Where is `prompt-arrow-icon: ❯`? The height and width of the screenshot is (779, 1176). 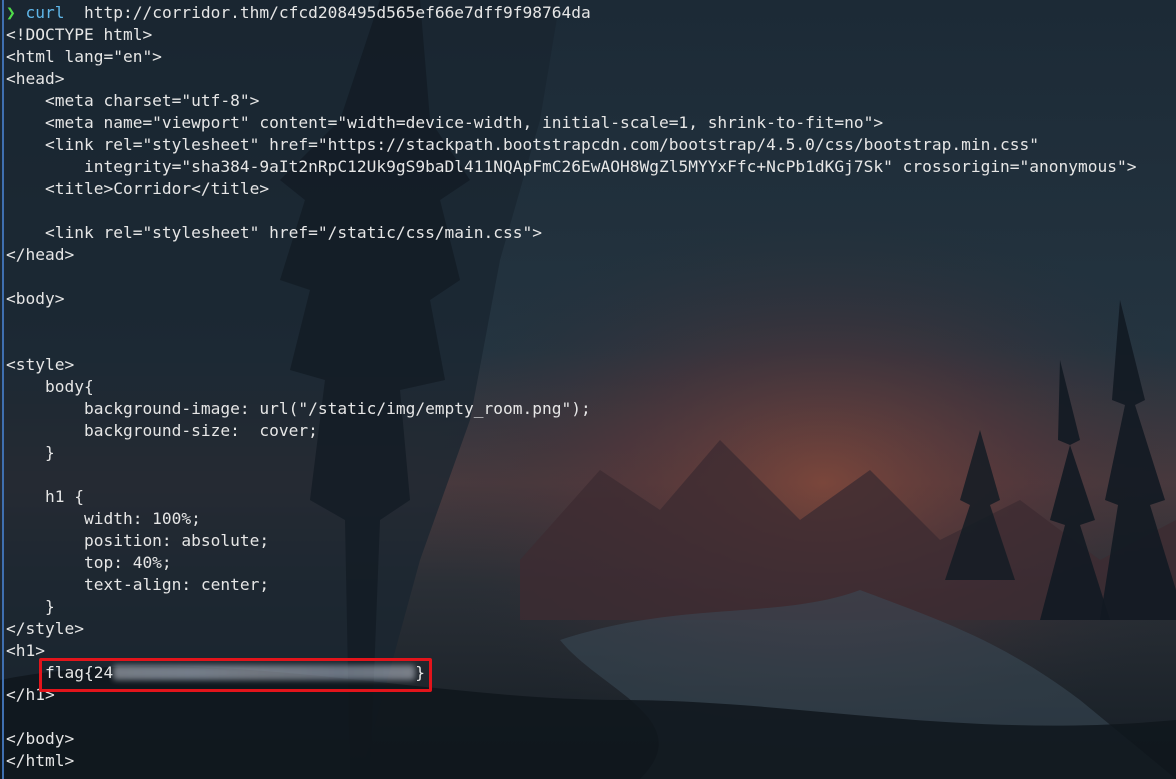
prompt-arrow-icon: ❯ is located at coordinates (11, 12).